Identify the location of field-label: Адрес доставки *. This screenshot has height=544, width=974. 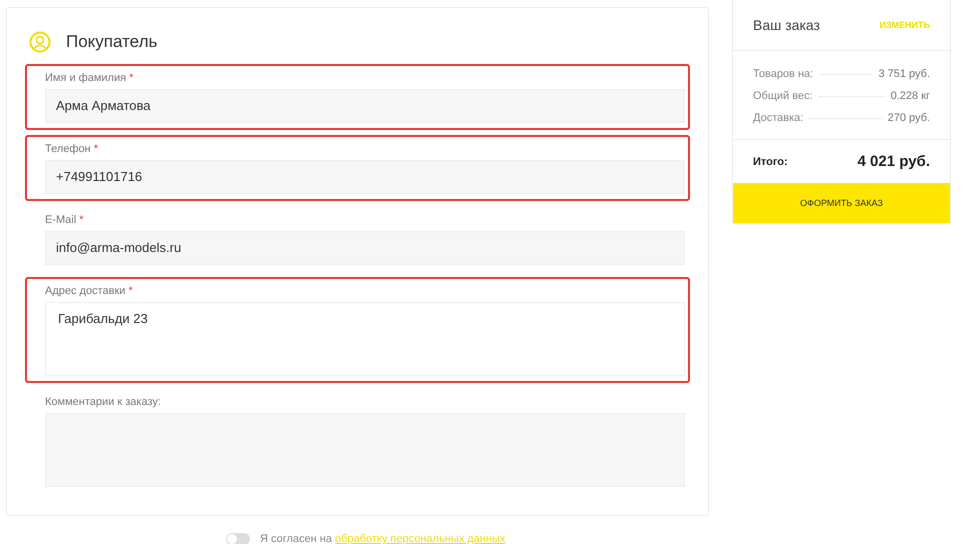
(89, 291).